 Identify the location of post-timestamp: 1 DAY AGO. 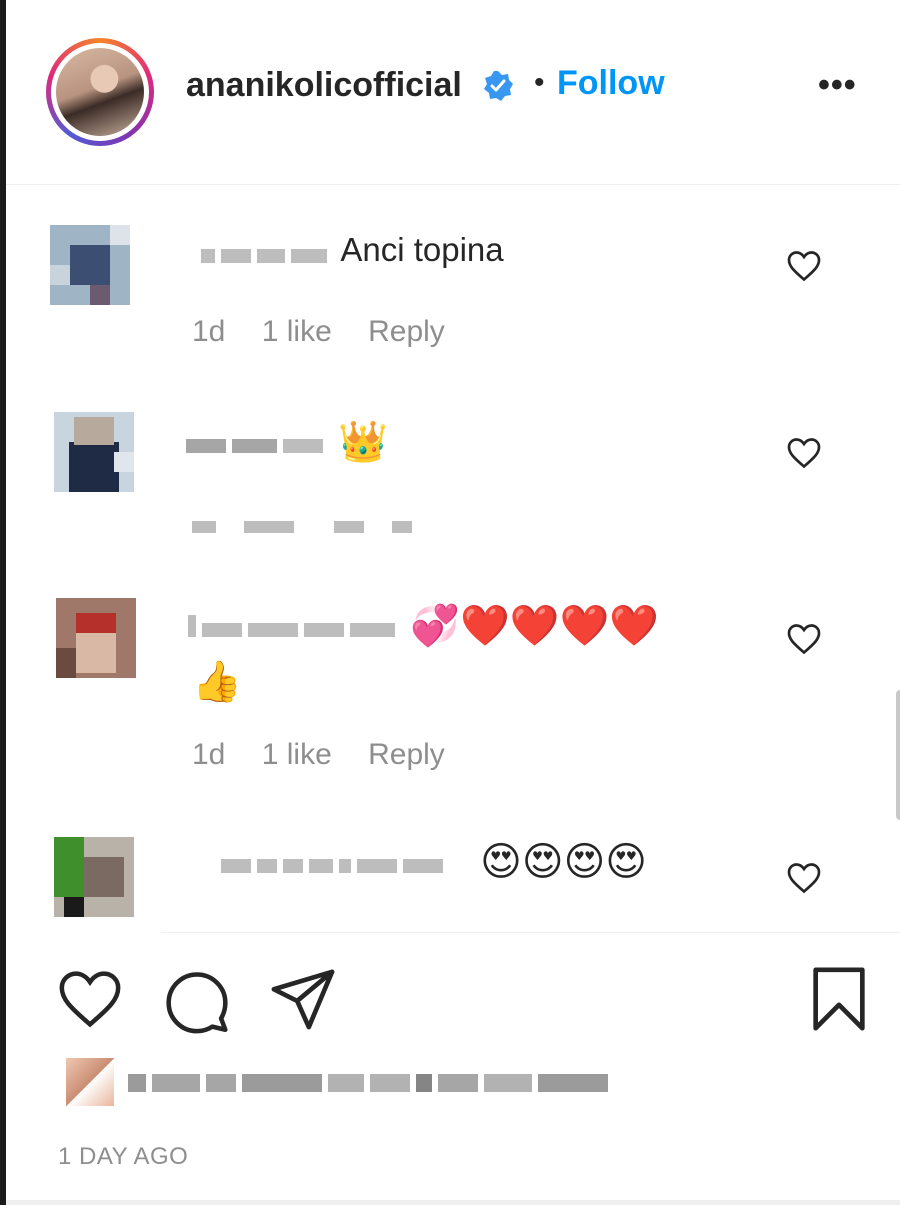
(123, 1156).